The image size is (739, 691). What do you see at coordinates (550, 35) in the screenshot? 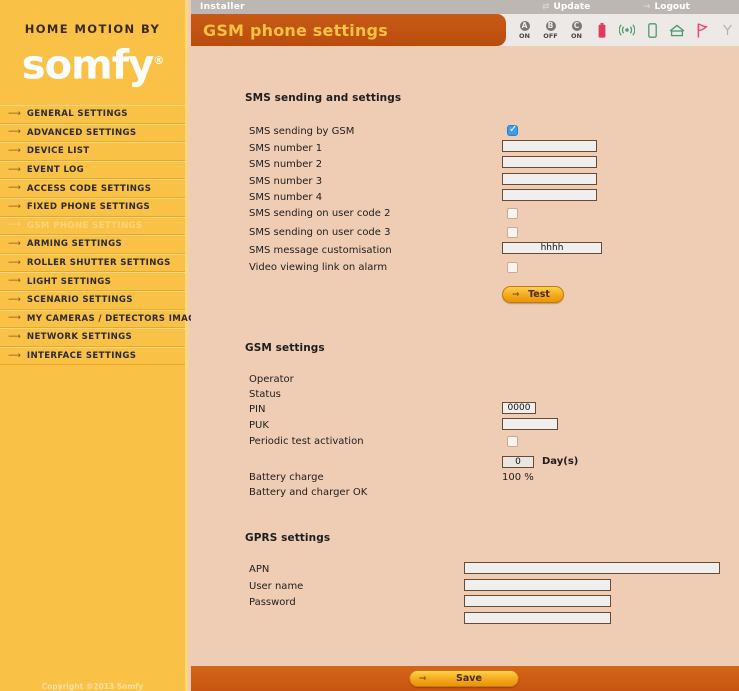
I see `zone-state: OFF` at bounding box center [550, 35].